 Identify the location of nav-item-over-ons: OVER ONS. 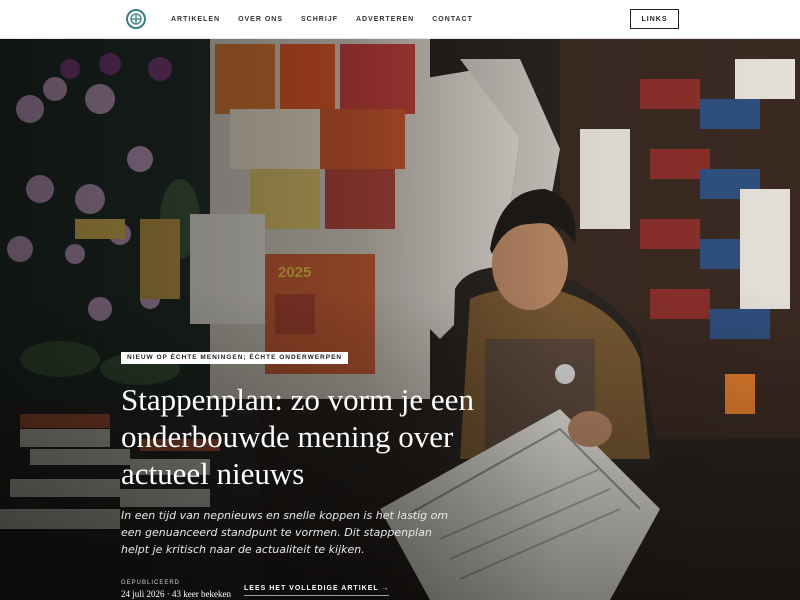
(260, 19).